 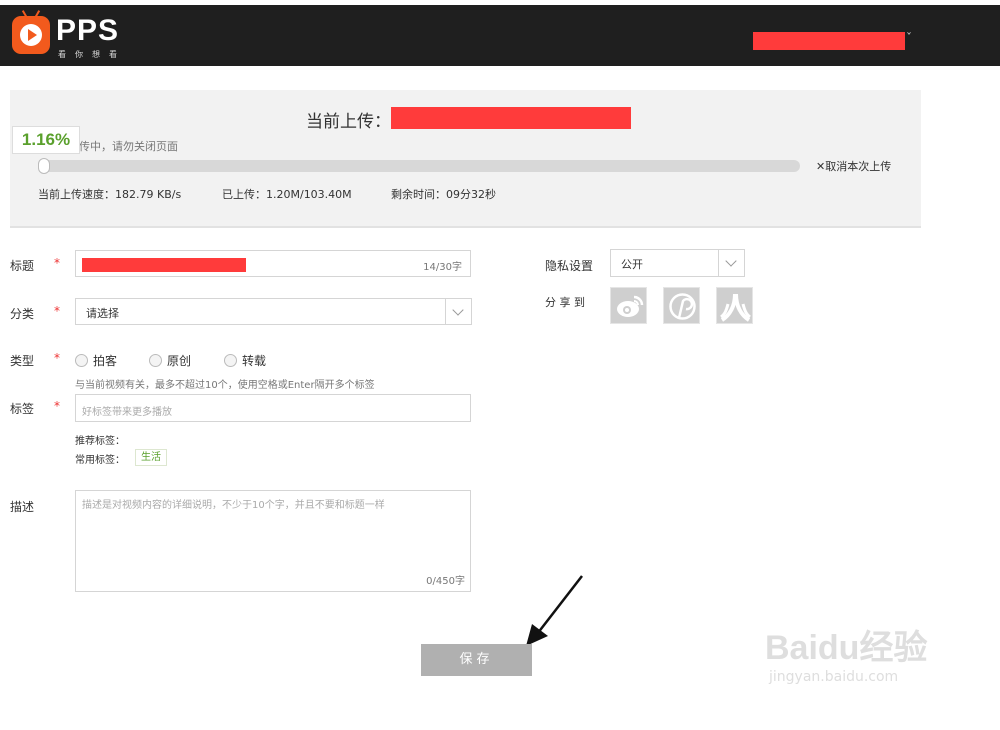 I want to click on annotation-arrow-icon, so click(x=554, y=610).